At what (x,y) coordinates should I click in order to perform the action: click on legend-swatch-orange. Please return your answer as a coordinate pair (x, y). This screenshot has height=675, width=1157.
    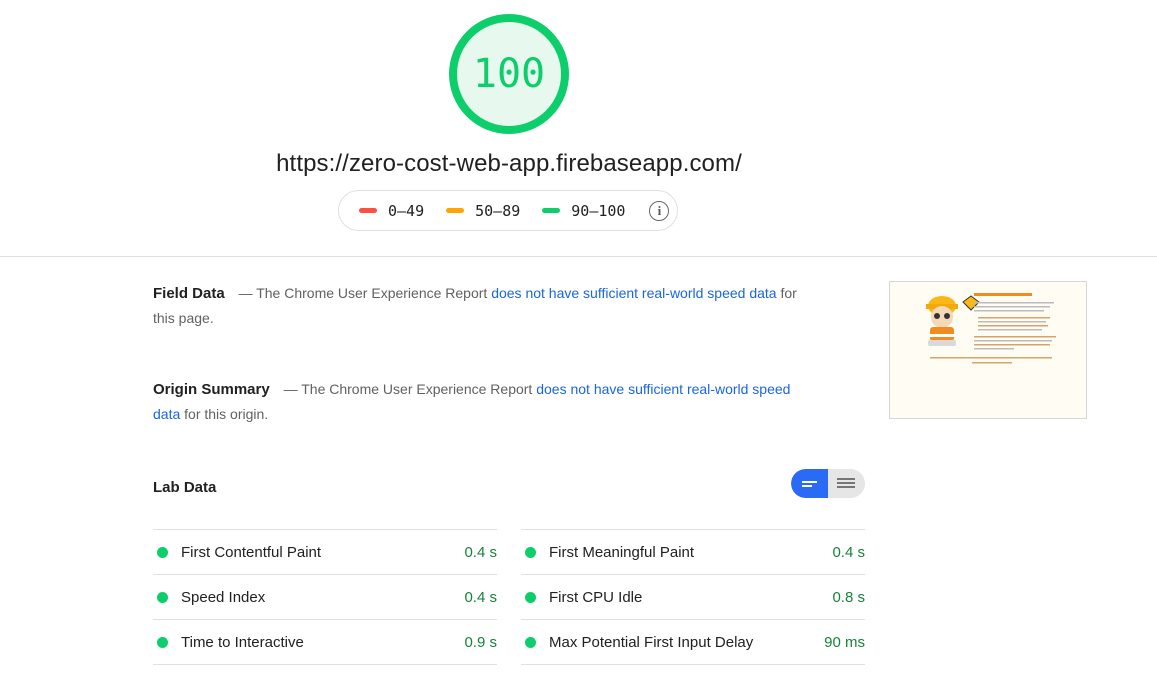
    Looking at the image, I should click on (455, 210).